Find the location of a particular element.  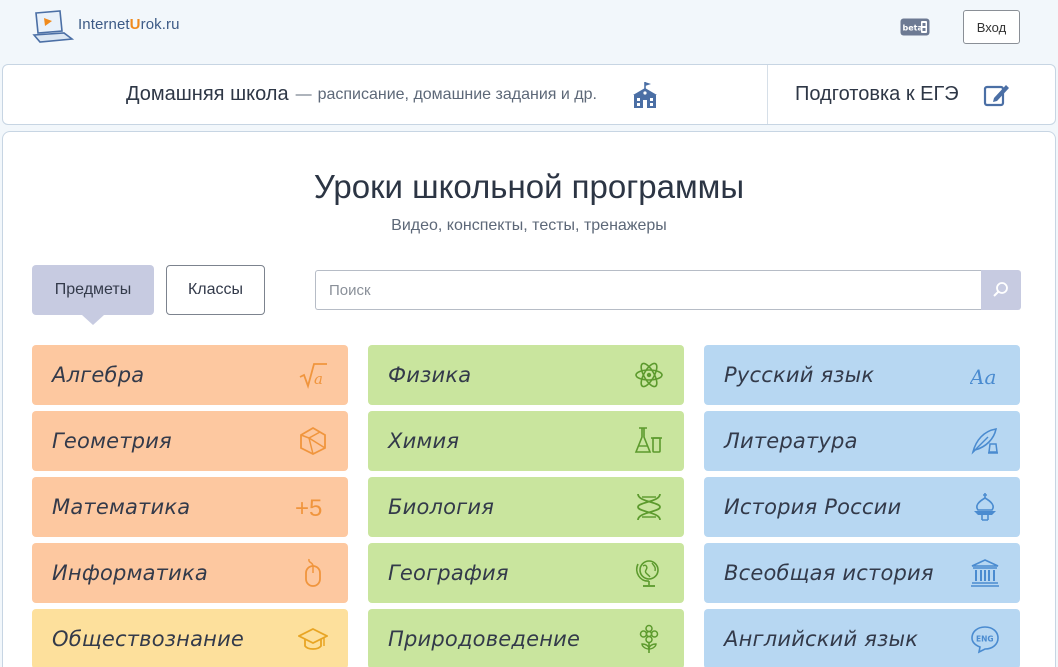

search-button is located at coordinates (1001, 290).